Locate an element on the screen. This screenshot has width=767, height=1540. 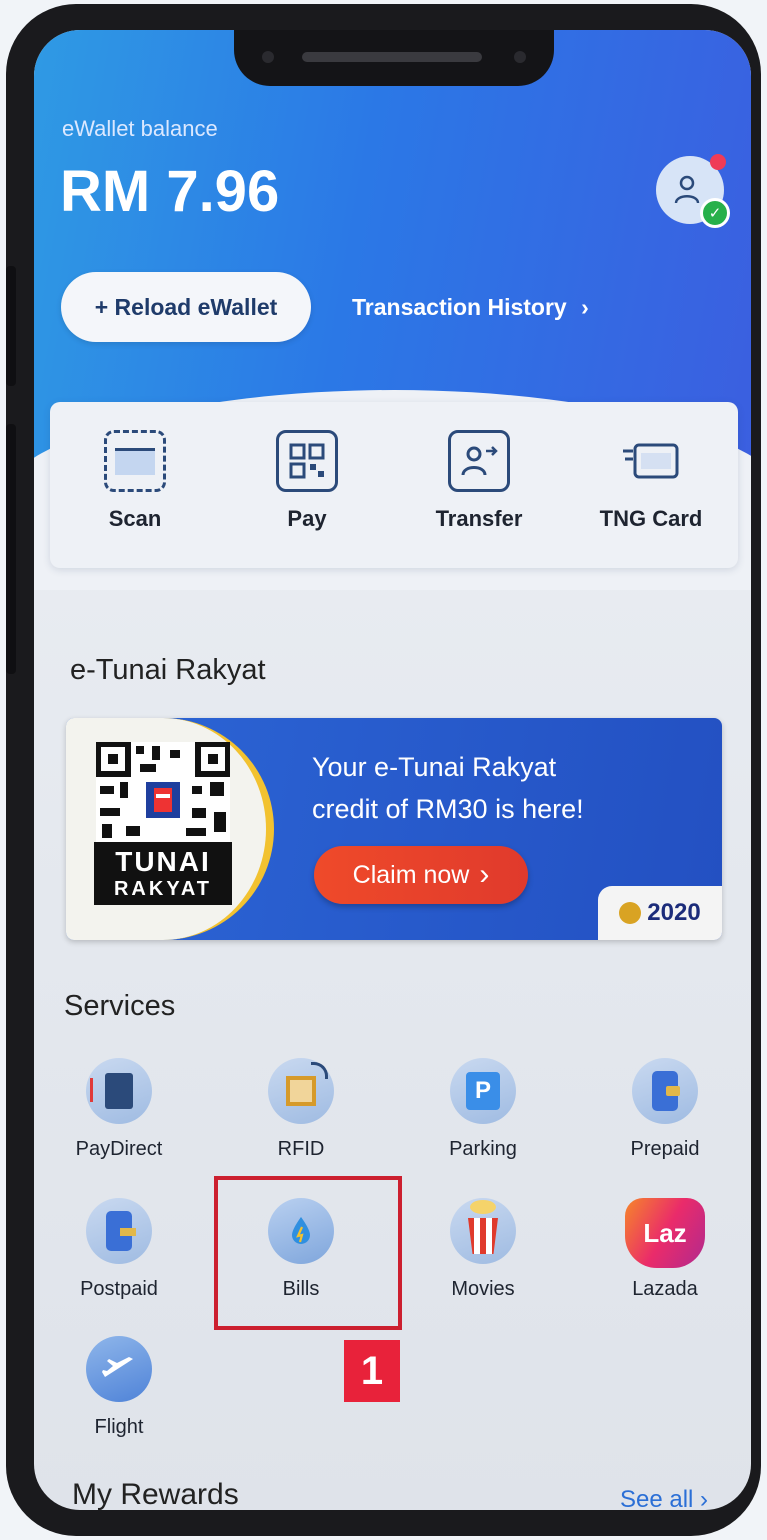
rewards-section-title: My Rewards is located at coordinates (155, 1494).